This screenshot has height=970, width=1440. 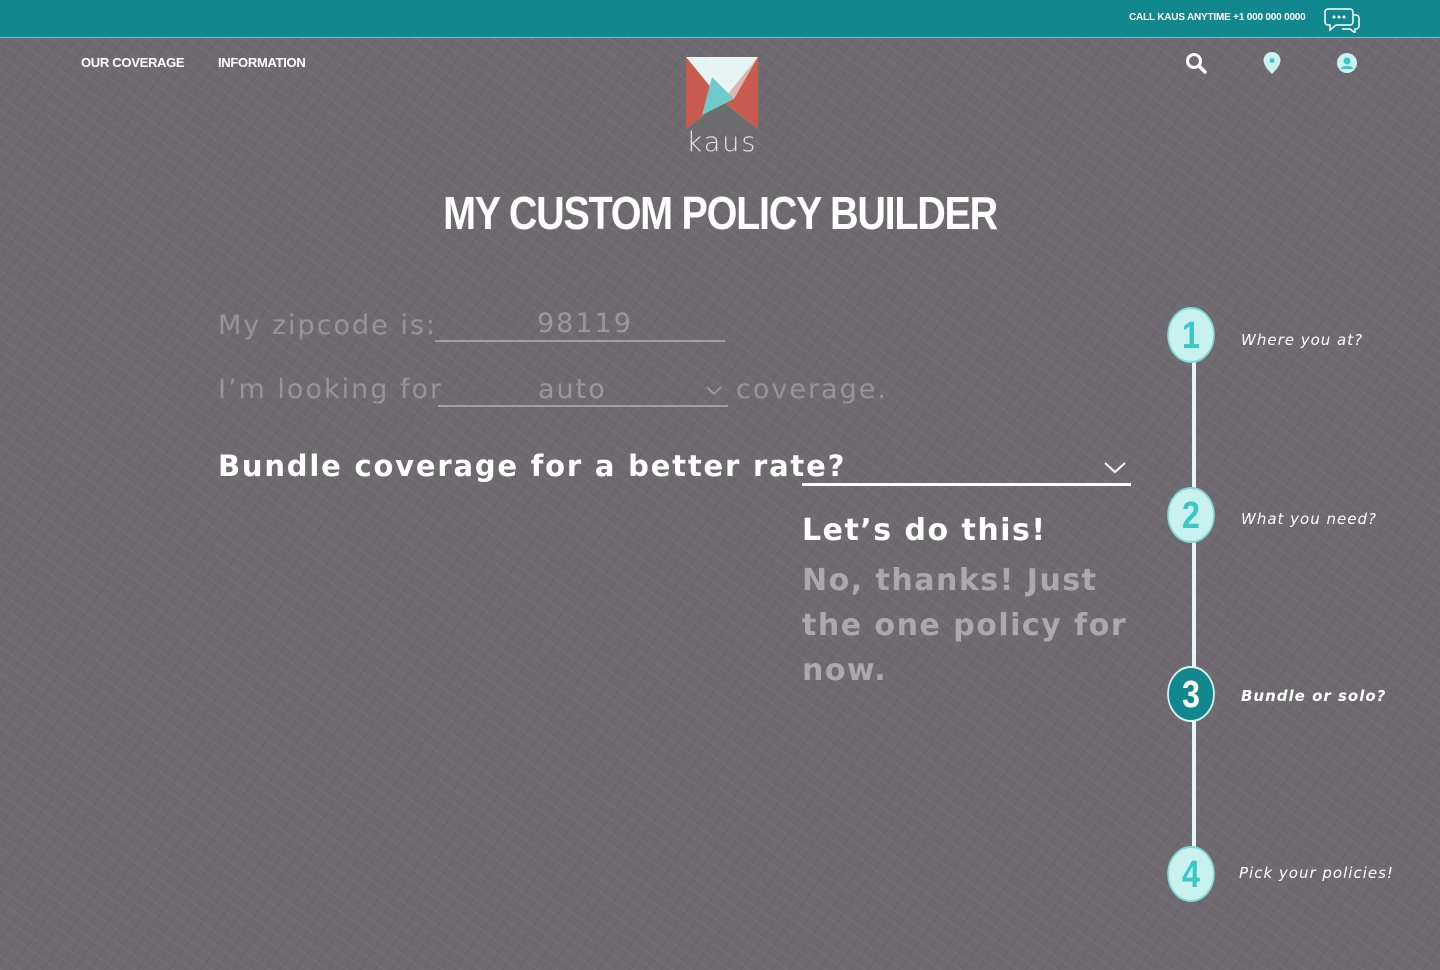 What do you see at coordinates (1272, 63) in the screenshot?
I see `location-pin-icon` at bounding box center [1272, 63].